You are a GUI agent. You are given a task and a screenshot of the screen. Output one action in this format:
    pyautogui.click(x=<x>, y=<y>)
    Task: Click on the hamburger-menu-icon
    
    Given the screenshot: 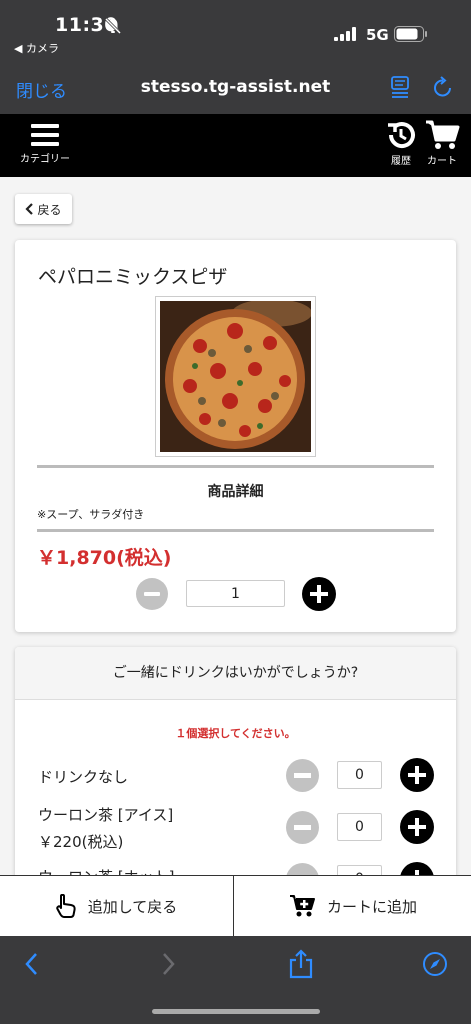 What is the action you would take?
    pyautogui.click(x=45, y=135)
    